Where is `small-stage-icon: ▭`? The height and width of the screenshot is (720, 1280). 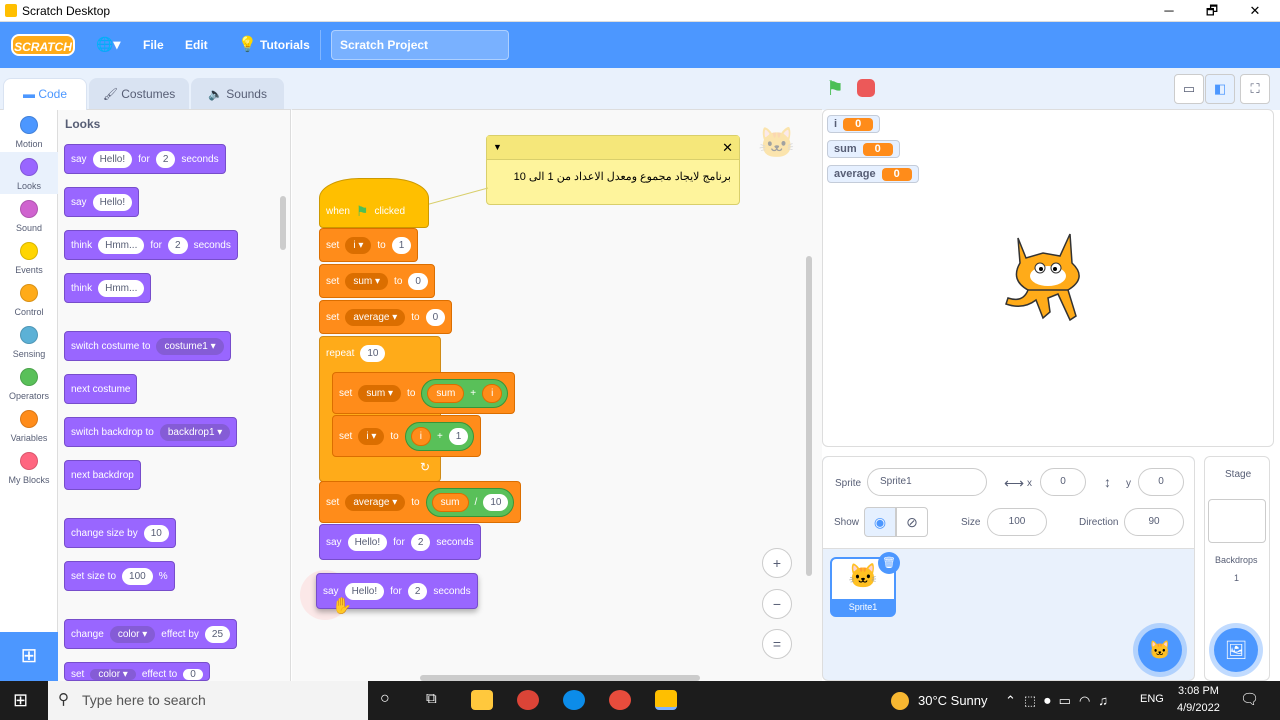 small-stage-icon: ▭ is located at coordinates (1189, 89).